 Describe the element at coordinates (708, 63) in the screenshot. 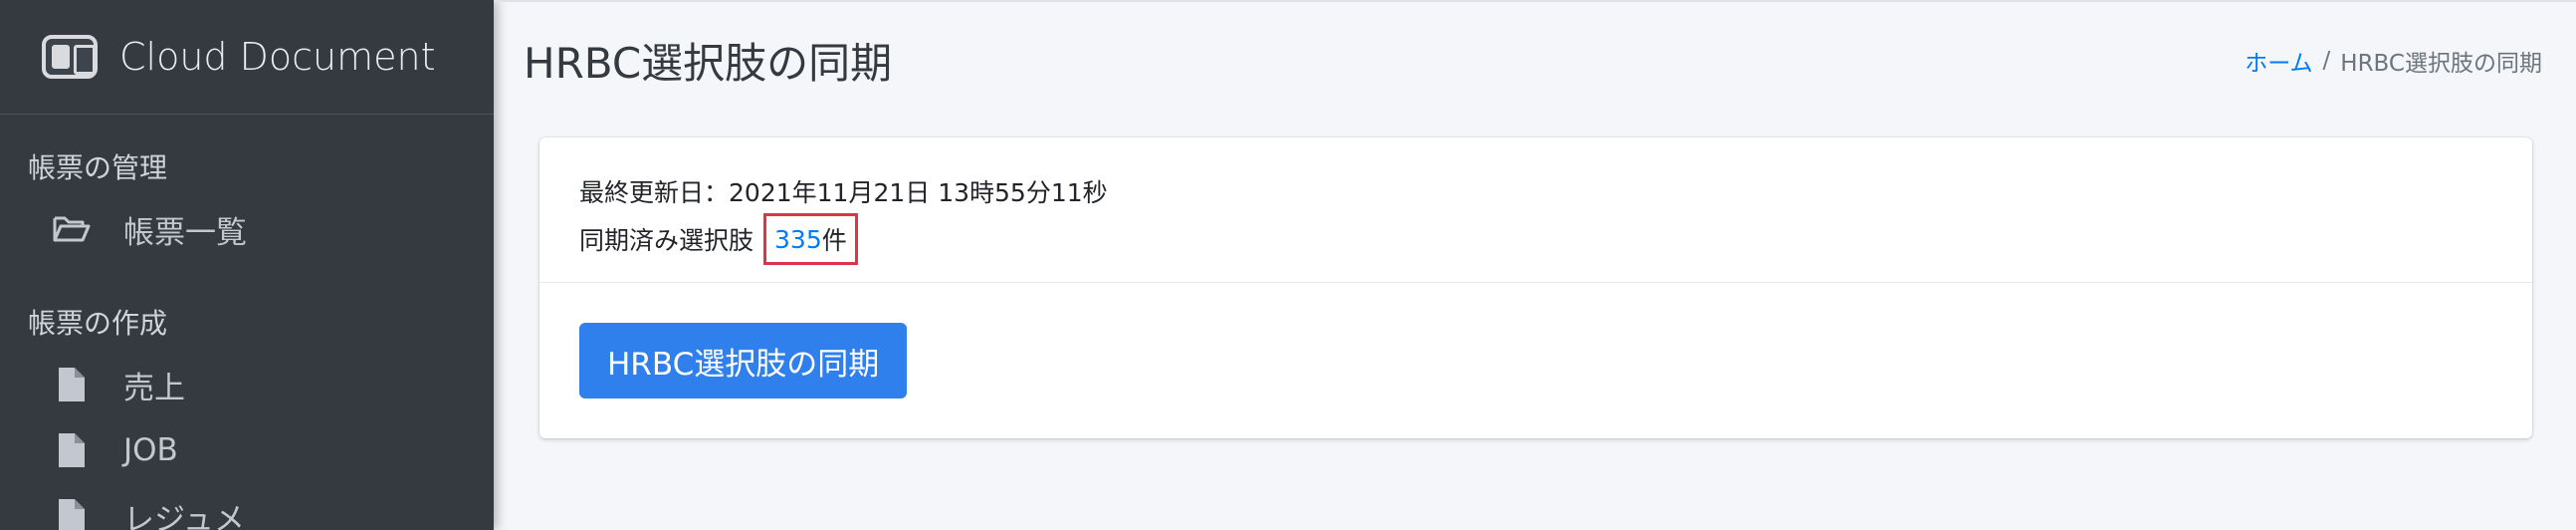

I see `page-title: HRBC選択肢の同期` at that location.